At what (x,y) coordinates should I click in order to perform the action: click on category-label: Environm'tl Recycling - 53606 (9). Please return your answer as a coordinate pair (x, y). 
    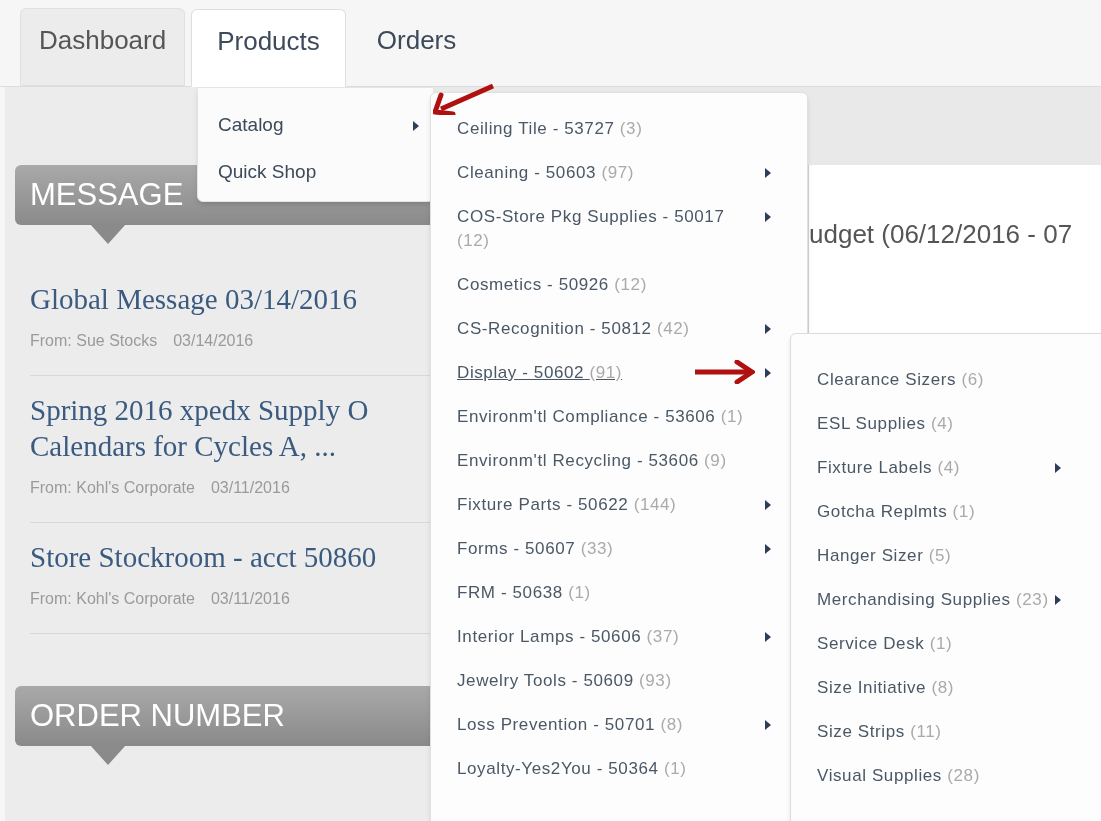
    Looking at the image, I should click on (603, 461).